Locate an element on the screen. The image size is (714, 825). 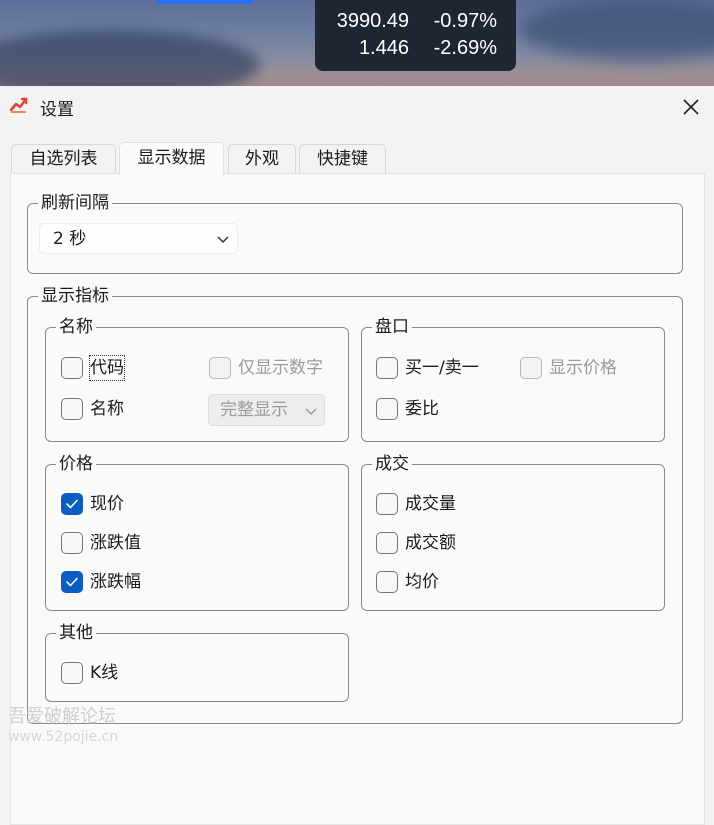
title-bar: 设置 is located at coordinates (357, 106).